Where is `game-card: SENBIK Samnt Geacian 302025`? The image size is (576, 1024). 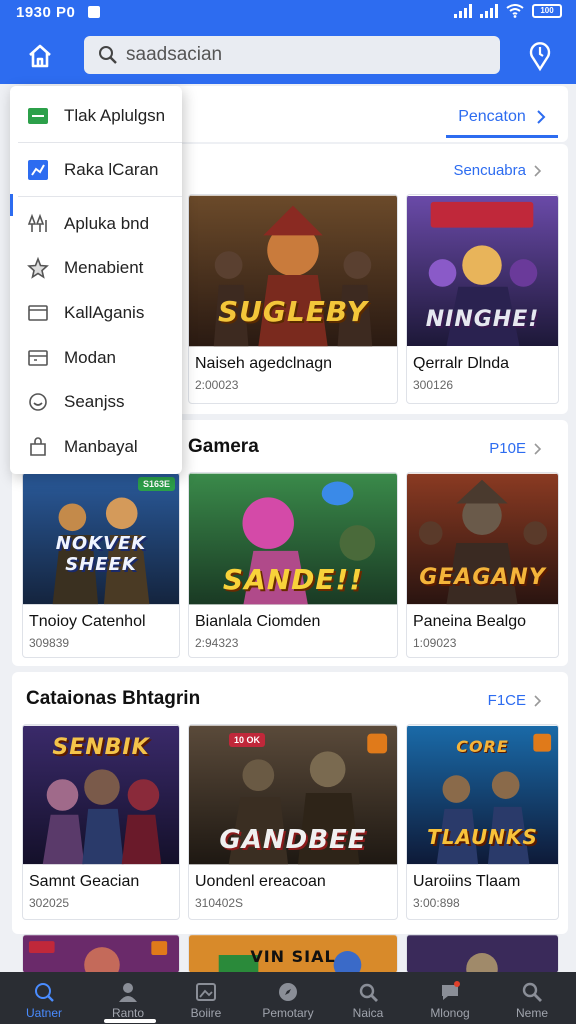 game-card: SENBIK Samnt Geacian 302025 is located at coordinates (101, 822).